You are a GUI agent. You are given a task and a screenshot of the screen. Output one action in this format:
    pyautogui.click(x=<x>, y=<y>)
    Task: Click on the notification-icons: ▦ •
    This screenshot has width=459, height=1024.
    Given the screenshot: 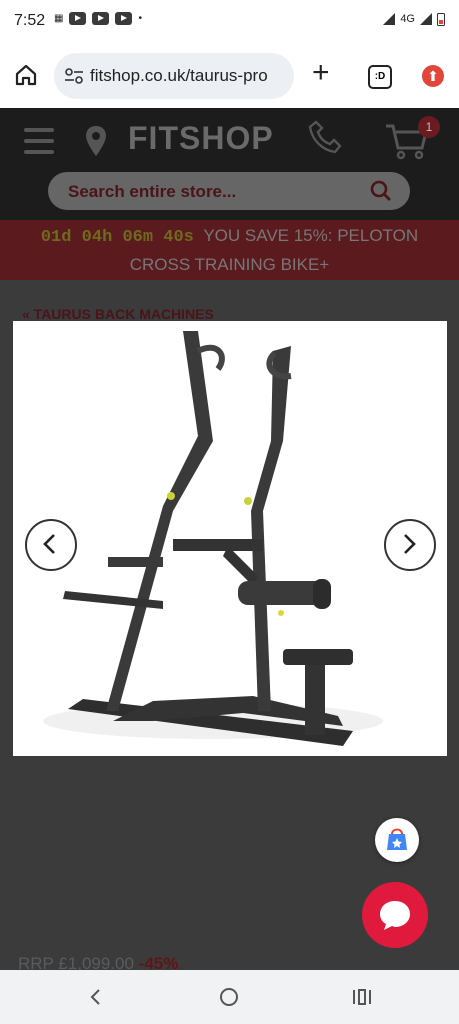 What is the action you would take?
    pyautogui.click(x=98, y=18)
    